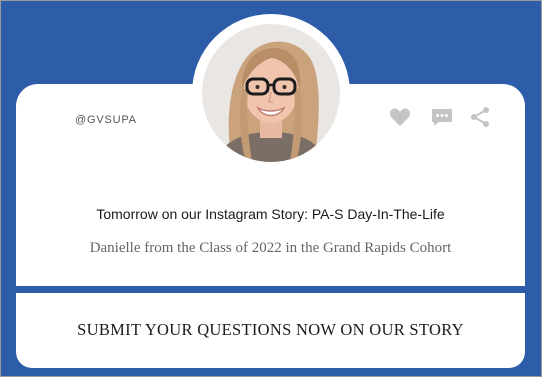 The height and width of the screenshot is (377, 542). What do you see at coordinates (400, 117) in the screenshot?
I see `heart-icon` at bounding box center [400, 117].